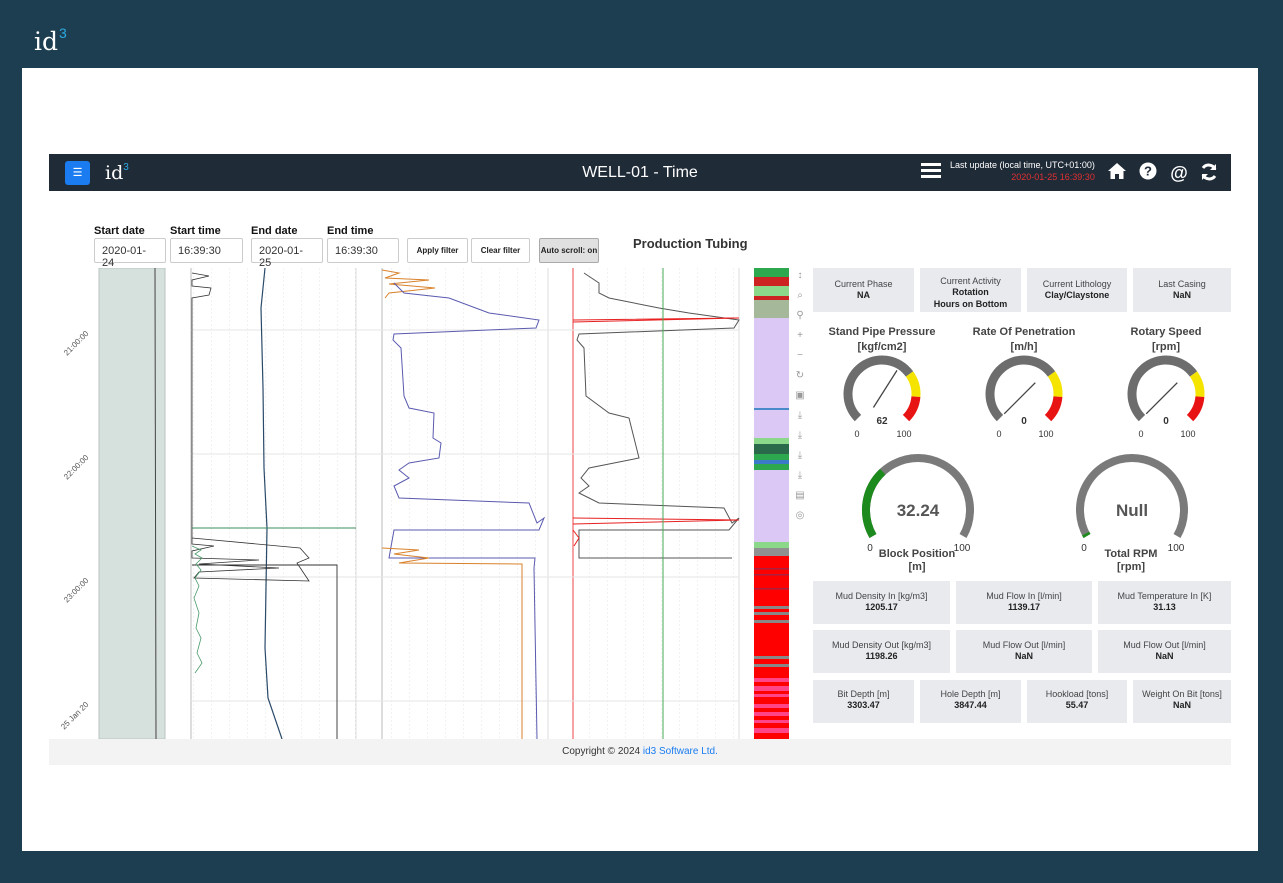  What do you see at coordinates (1024, 596) in the screenshot?
I see `box-label: Mud Flow In [l/min]` at bounding box center [1024, 596].